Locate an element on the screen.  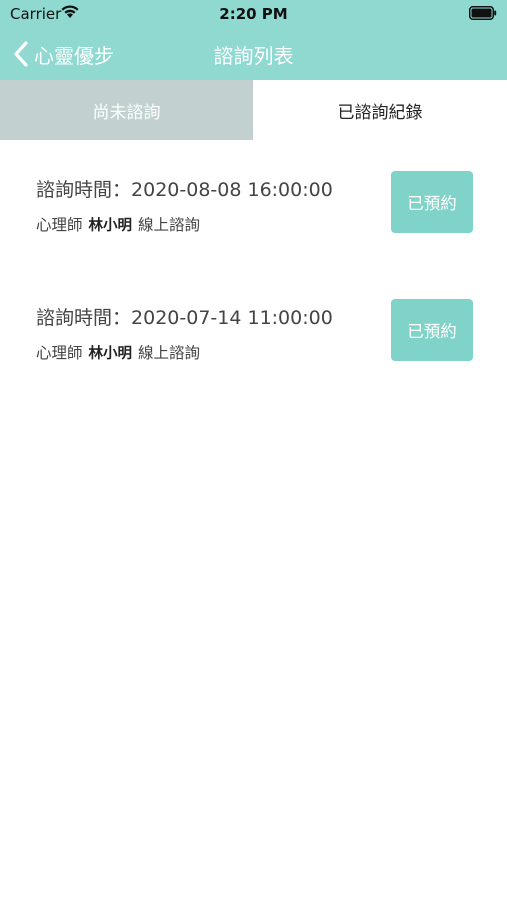
consult-time-value: 2020-08-08 16:00:00 is located at coordinates (232, 190).